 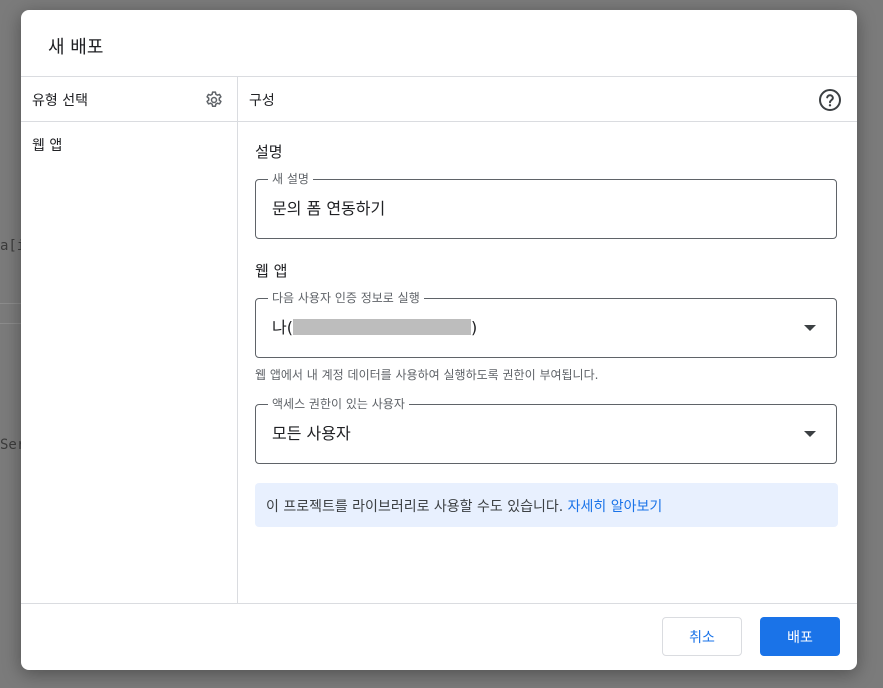 What do you see at coordinates (546, 205) in the screenshot?
I see `description-field: 새 설명 문의 폼 연동하기` at bounding box center [546, 205].